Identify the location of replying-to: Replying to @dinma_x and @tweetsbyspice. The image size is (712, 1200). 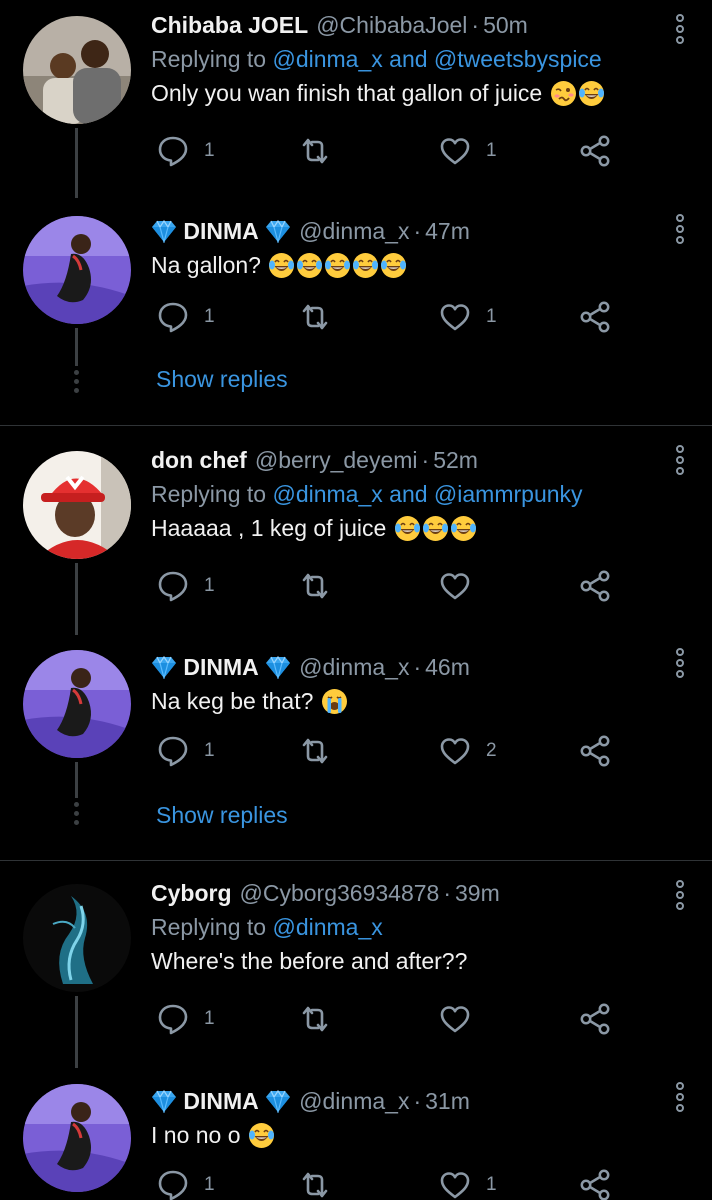
(376, 59).